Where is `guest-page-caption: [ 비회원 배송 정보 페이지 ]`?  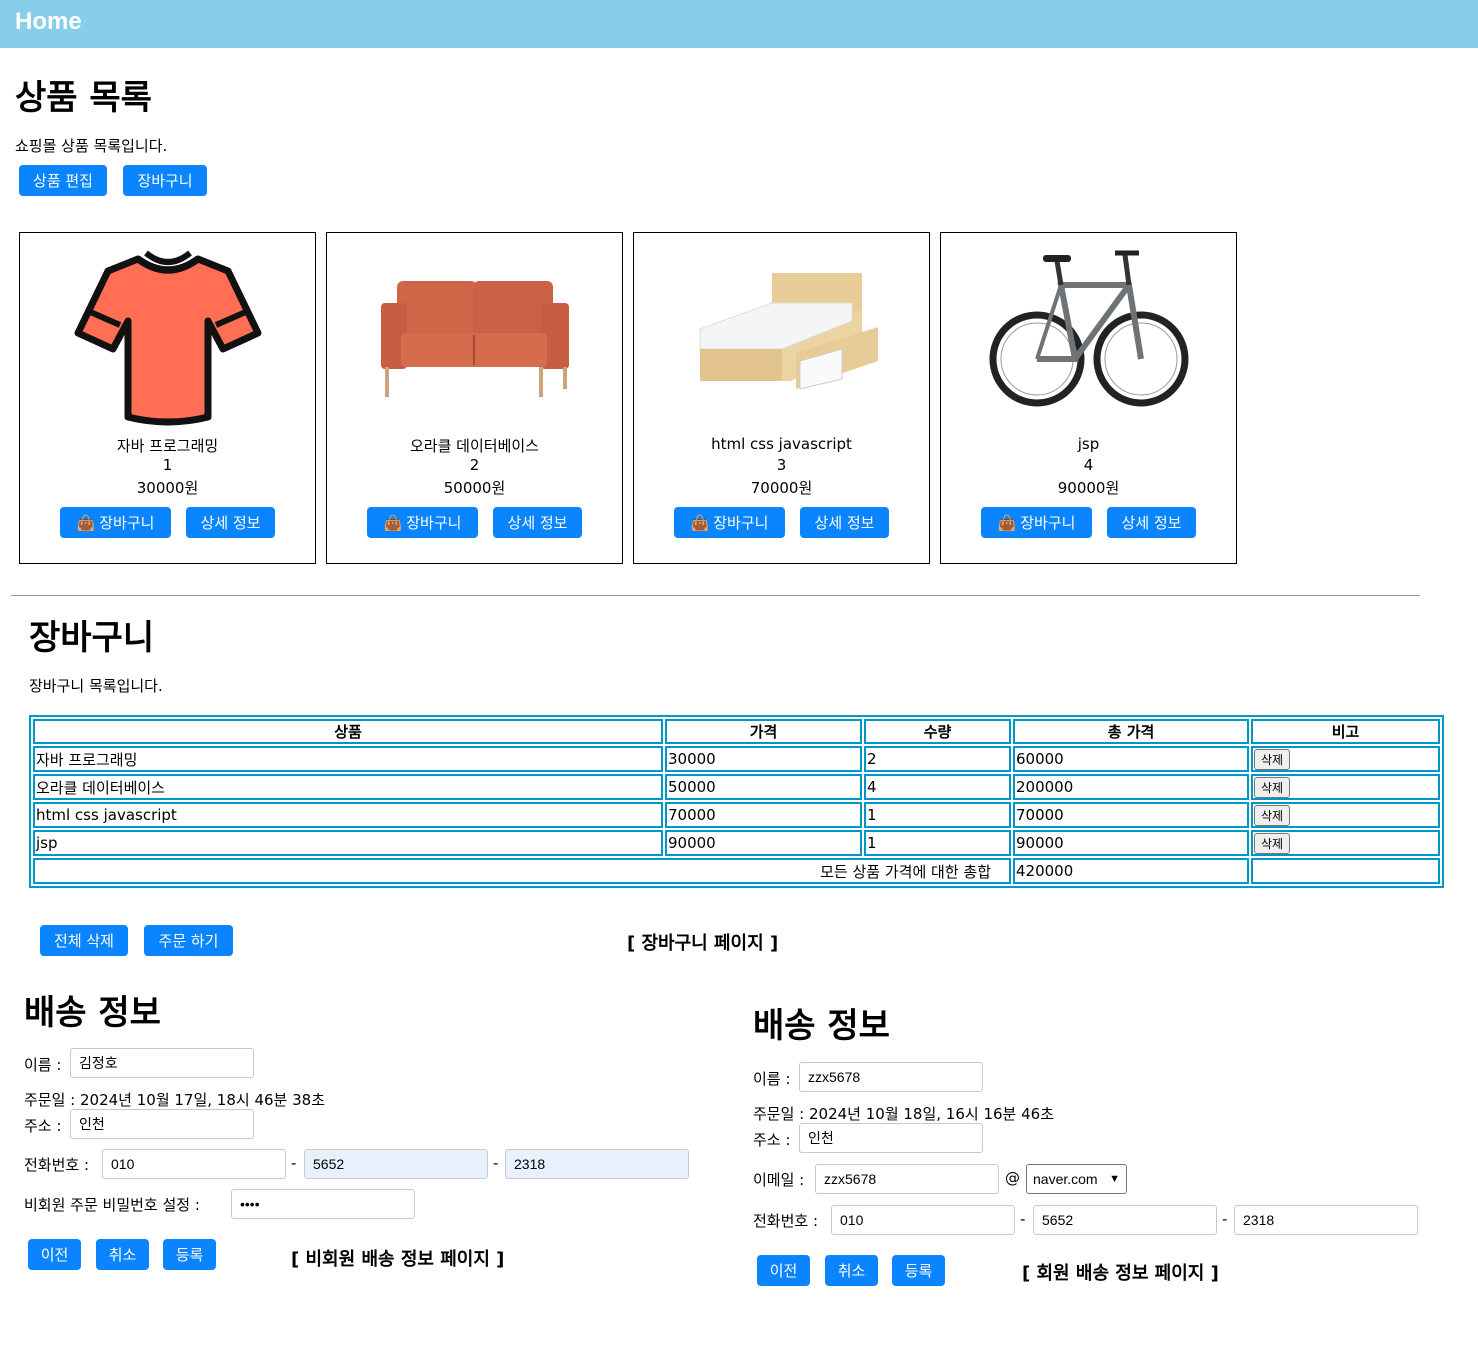 guest-page-caption: [ 비회원 배송 정보 페이지 ] is located at coordinates (398, 1259).